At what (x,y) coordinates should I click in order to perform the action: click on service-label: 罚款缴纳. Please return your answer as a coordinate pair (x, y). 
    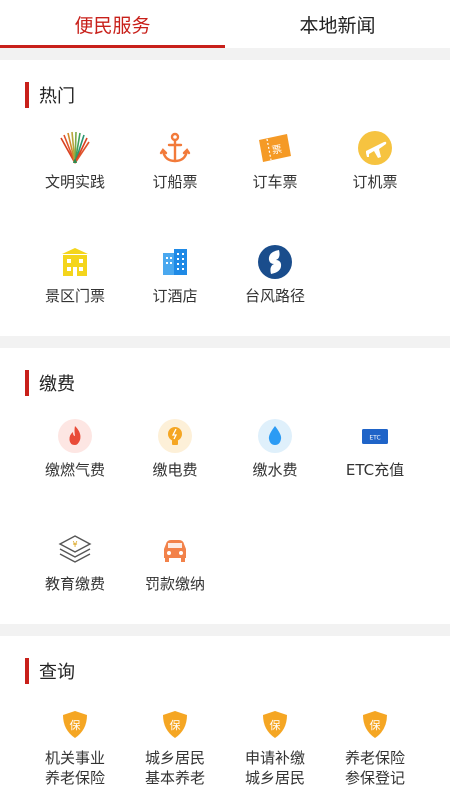
    Looking at the image, I should click on (174, 584).